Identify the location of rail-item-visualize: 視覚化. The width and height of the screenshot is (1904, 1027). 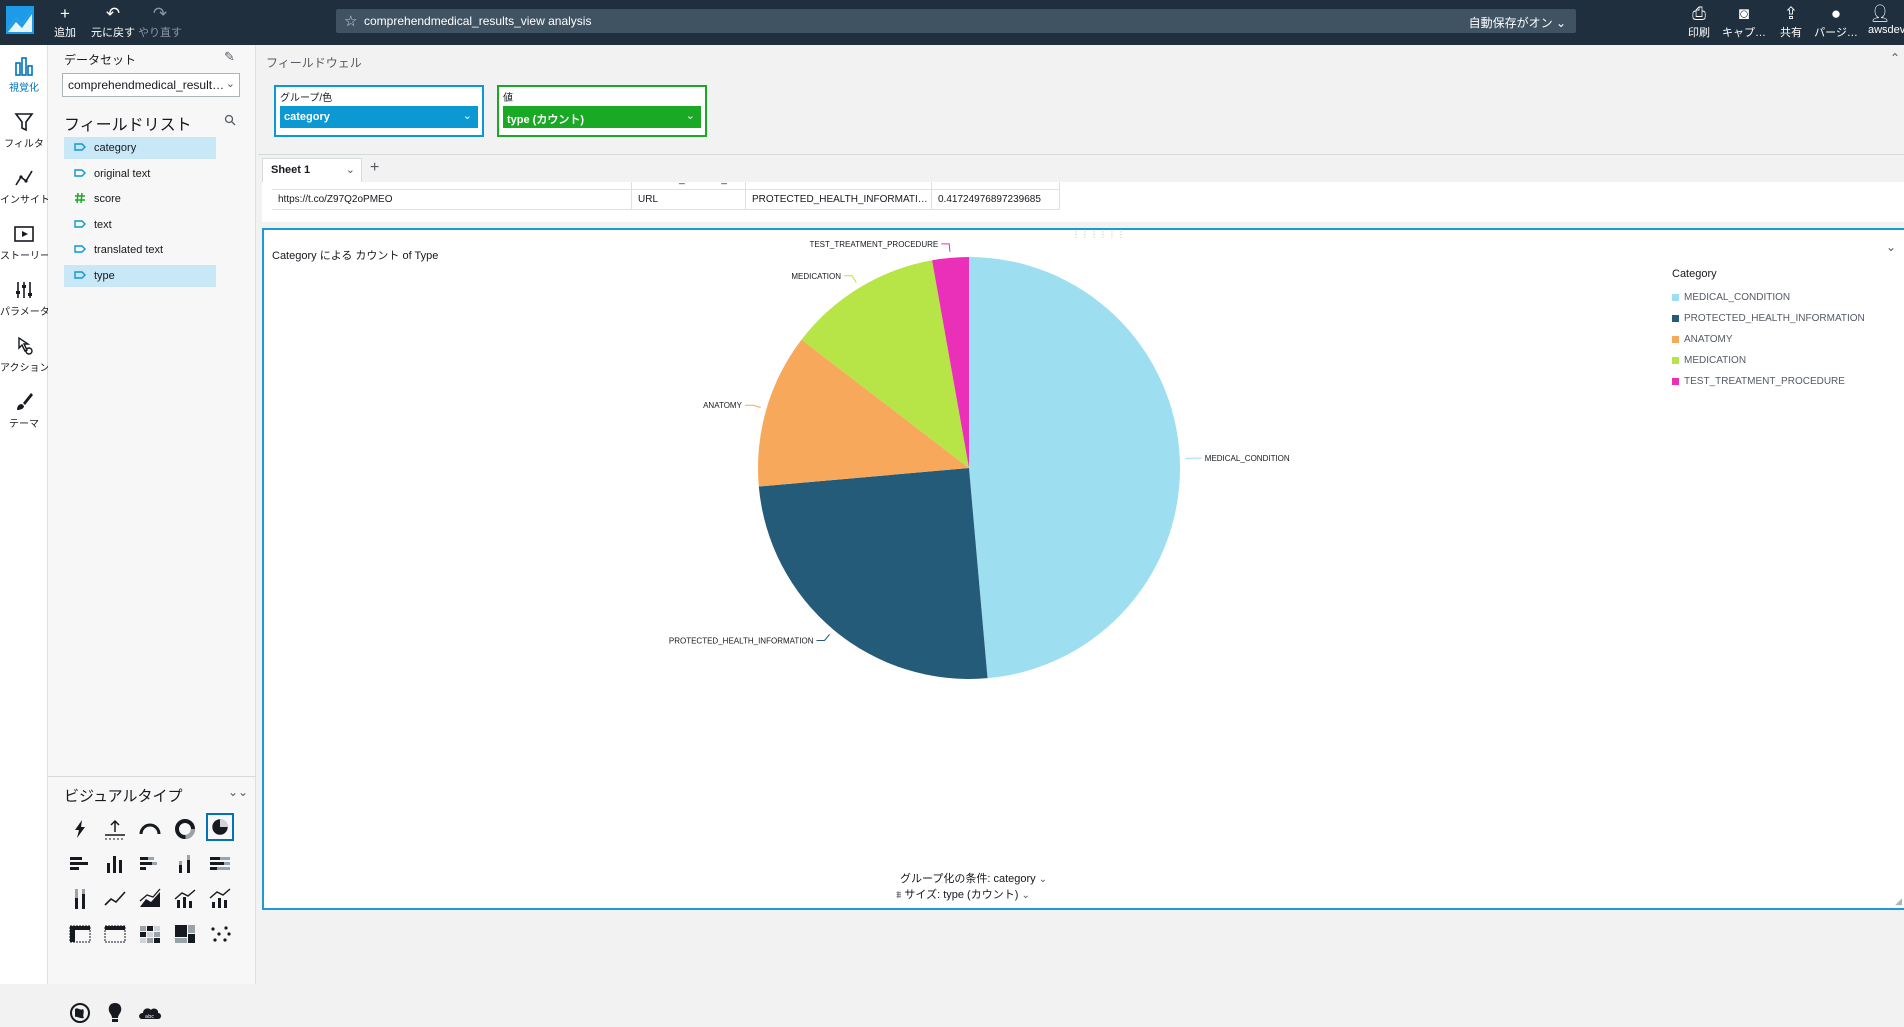
(24, 77).